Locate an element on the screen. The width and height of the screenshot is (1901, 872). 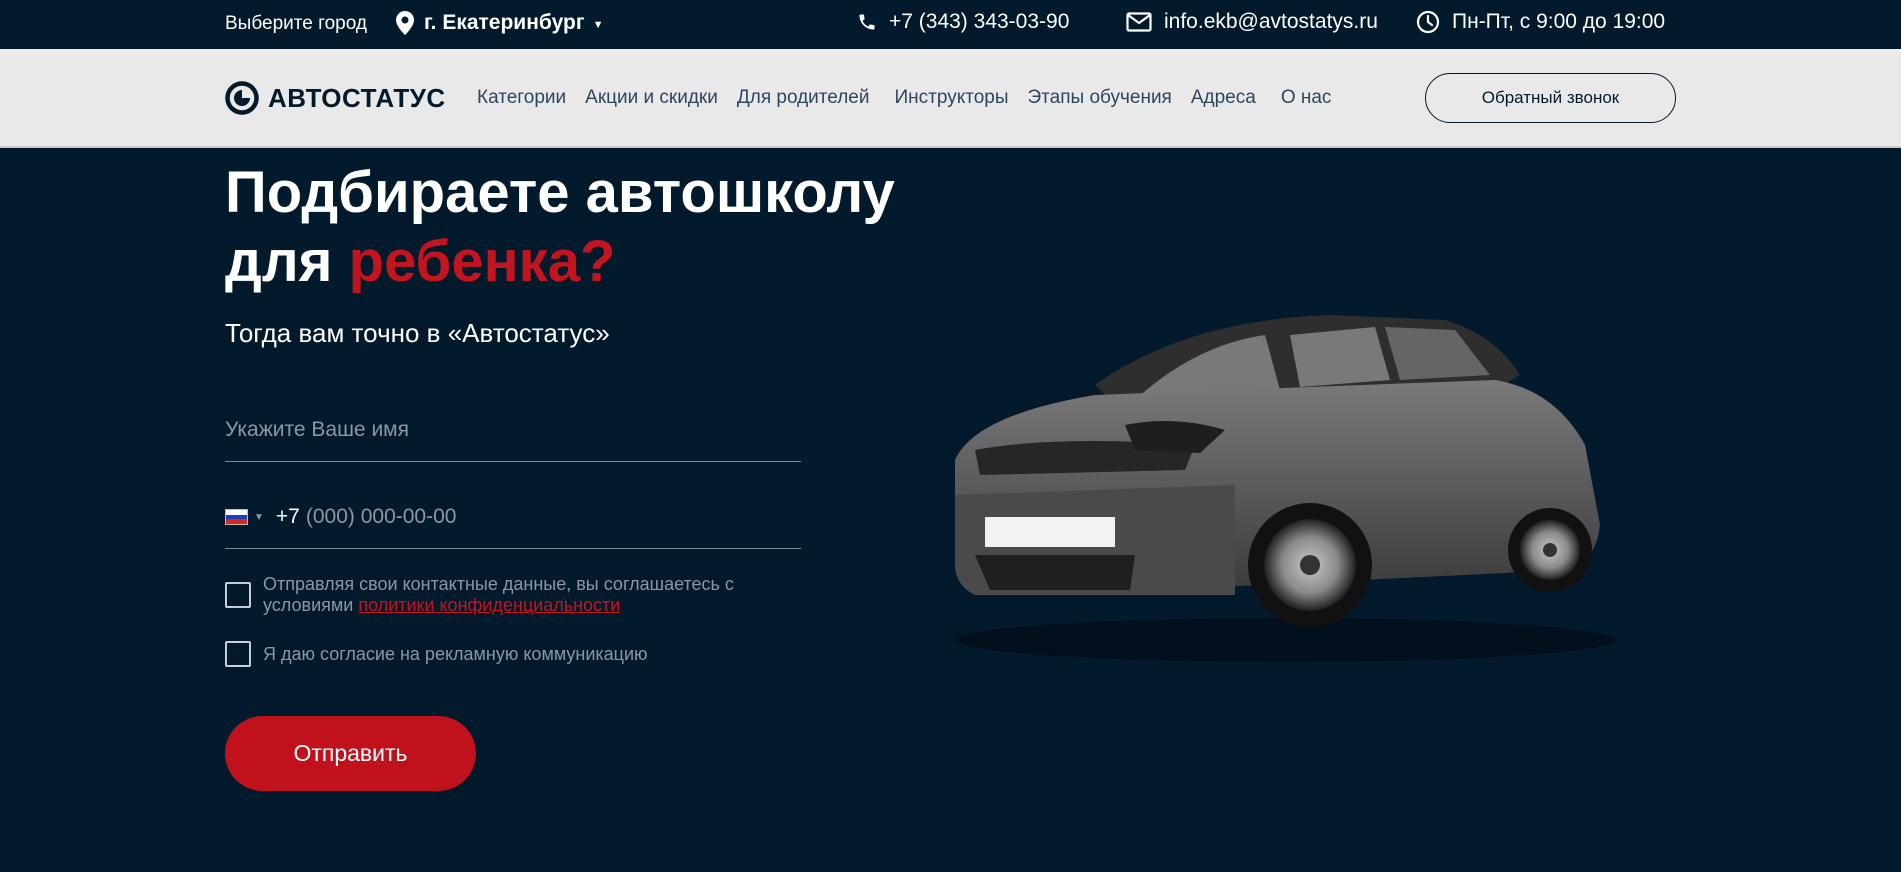
ads-consent-text: Я даю согласие на рекламную коммуникацию is located at coordinates (455, 654).